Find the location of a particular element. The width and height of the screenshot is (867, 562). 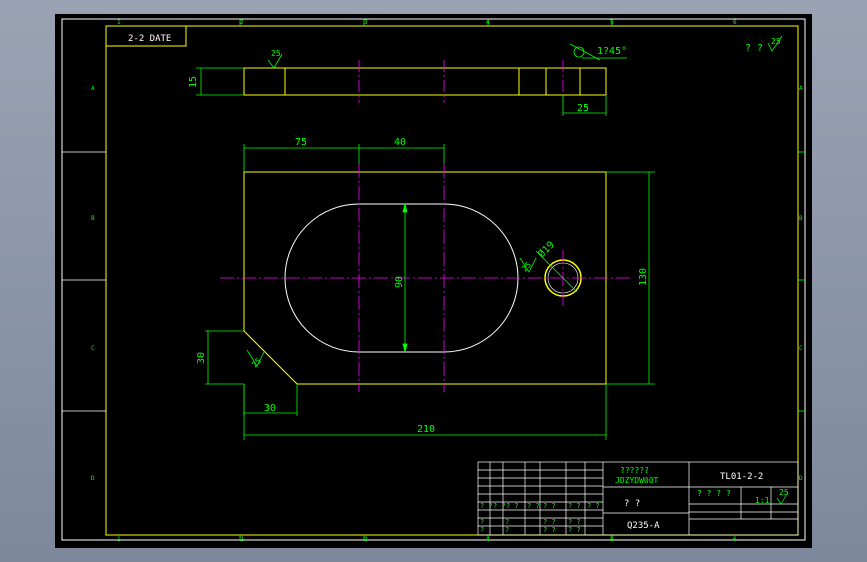

roughness-corner: 25 is located at coordinates (776, 41).